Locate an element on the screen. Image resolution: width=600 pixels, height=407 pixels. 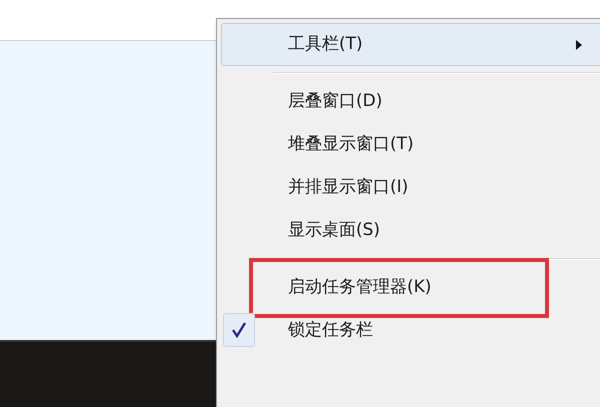
menu-item-label: 堆叠显示窗口(T) is located at coordinates (351, 144).